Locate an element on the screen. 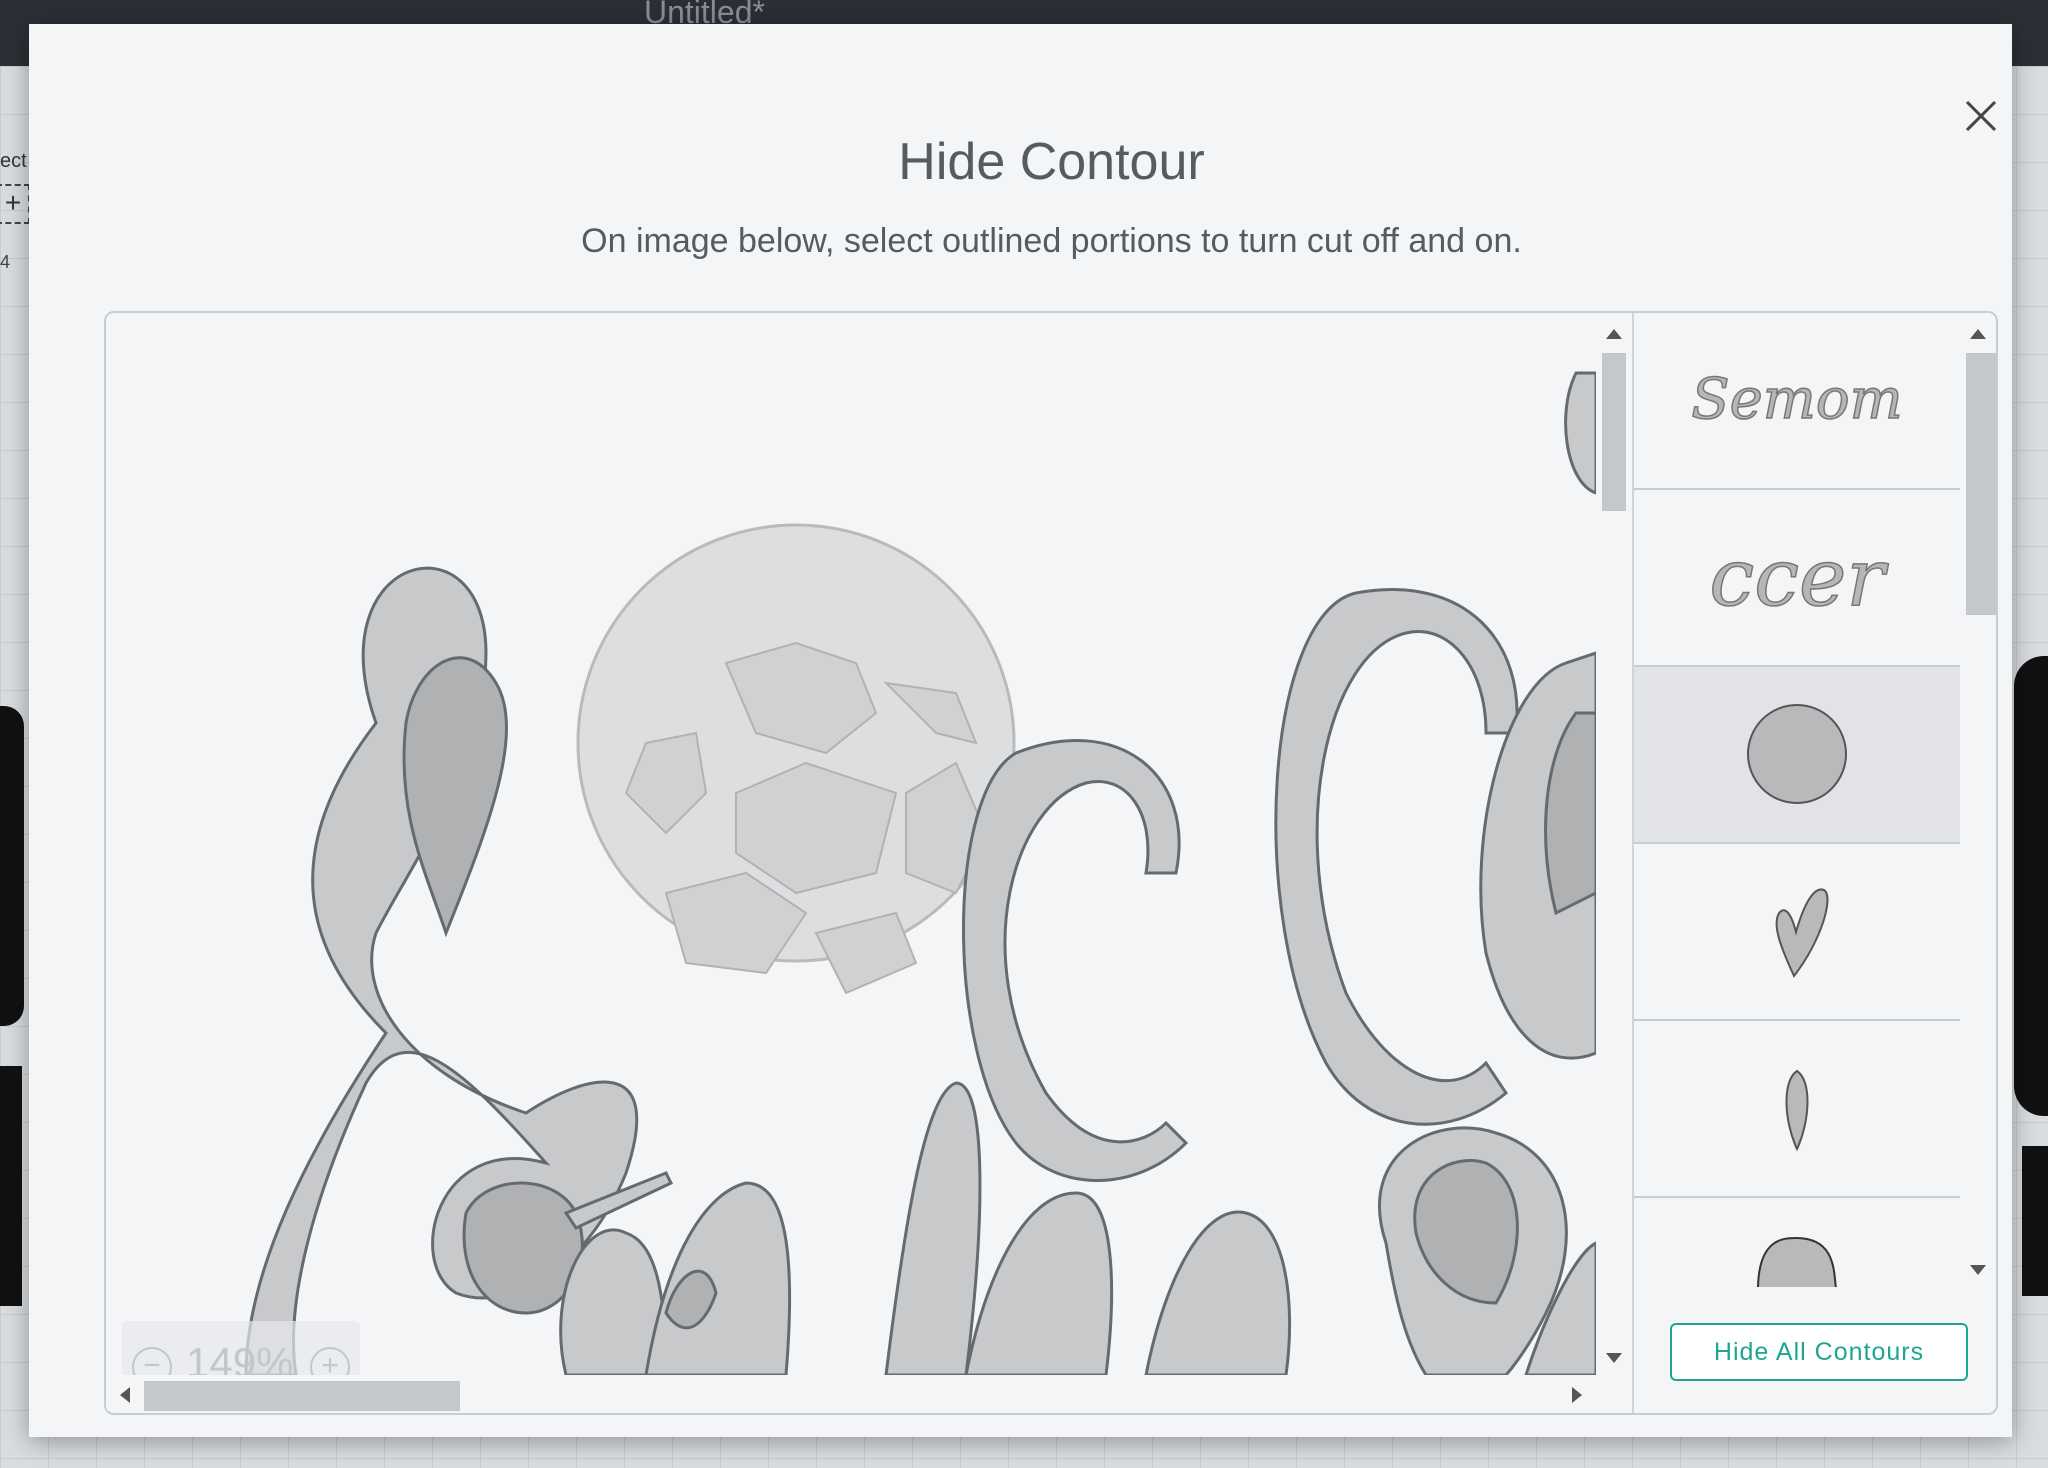 The height and width of the screenshot is (1468, 2048). list-vertical-scrollbar is located at coordinates (1978, 800).